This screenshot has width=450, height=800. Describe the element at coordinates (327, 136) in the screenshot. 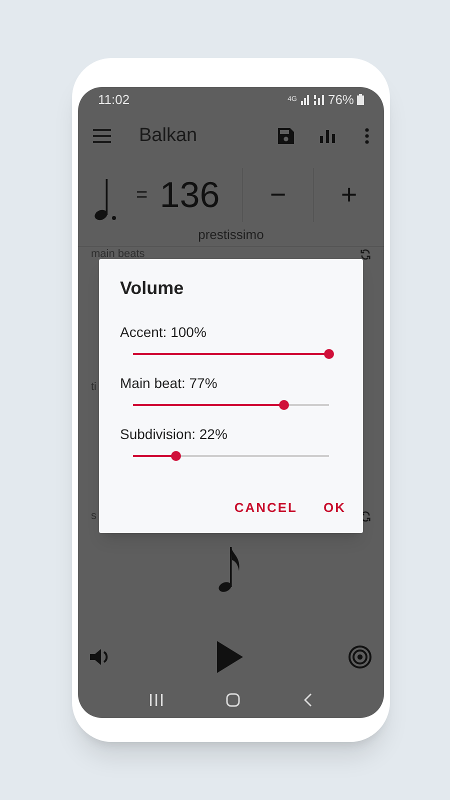

I see `bar-chart-icon` at that location.